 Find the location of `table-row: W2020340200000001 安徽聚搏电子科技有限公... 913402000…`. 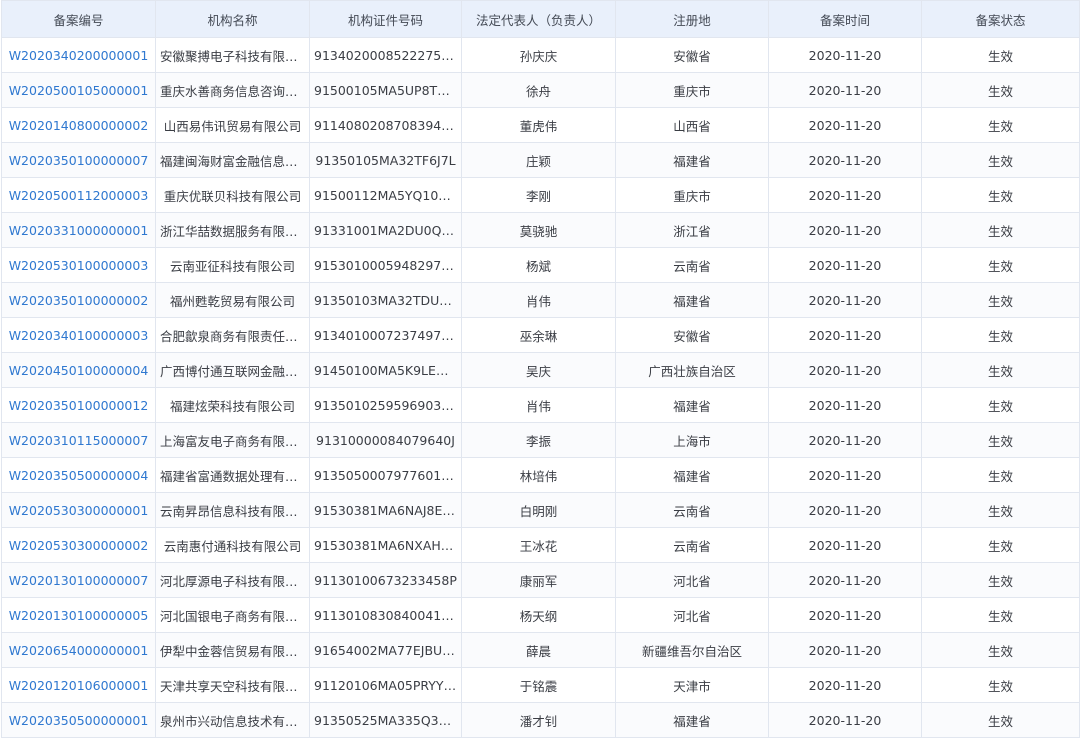

table-row: W2020340200000001 安徽聚搏电子科技有限公... 913402000… is located at coordinates (540, 55).